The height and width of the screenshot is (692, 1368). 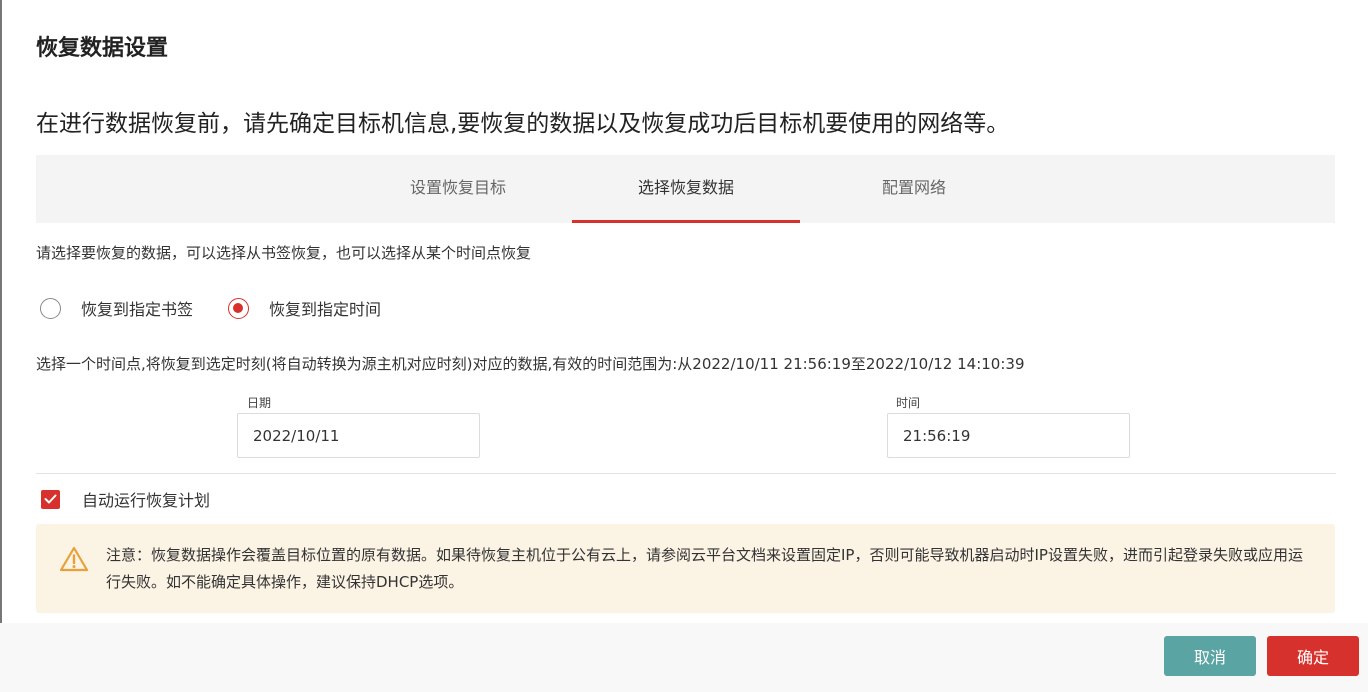 I want to click on radio-time, so click(x=238, y=308).